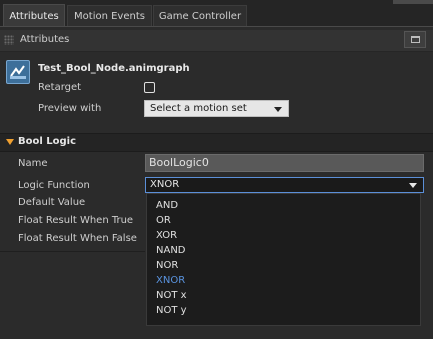 This screenshot has height=339, width=433. I want to click on option-not-y: NOT y, so click(171, 310).